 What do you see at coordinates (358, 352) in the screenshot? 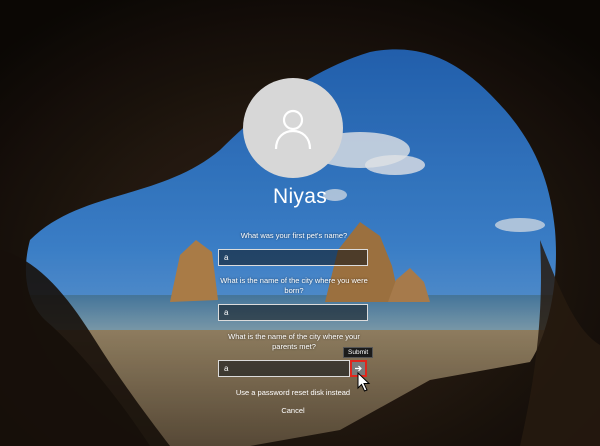
I see `submit-tooltip: Submit` at bounding box center [358, 352].